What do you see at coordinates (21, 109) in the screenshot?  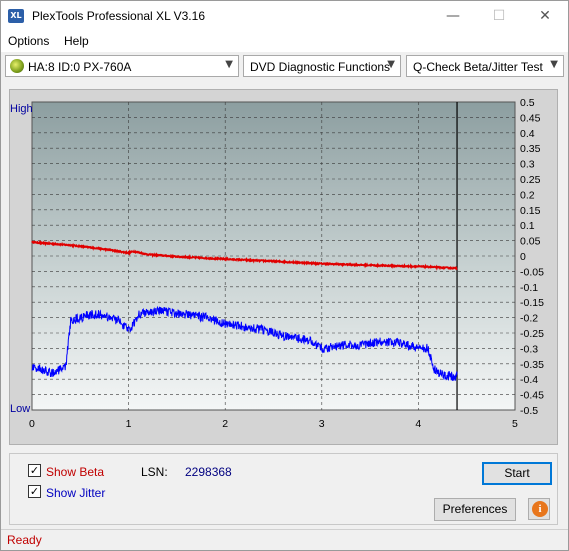 I see `y-high-label: High` at bounding box center [21, 109].